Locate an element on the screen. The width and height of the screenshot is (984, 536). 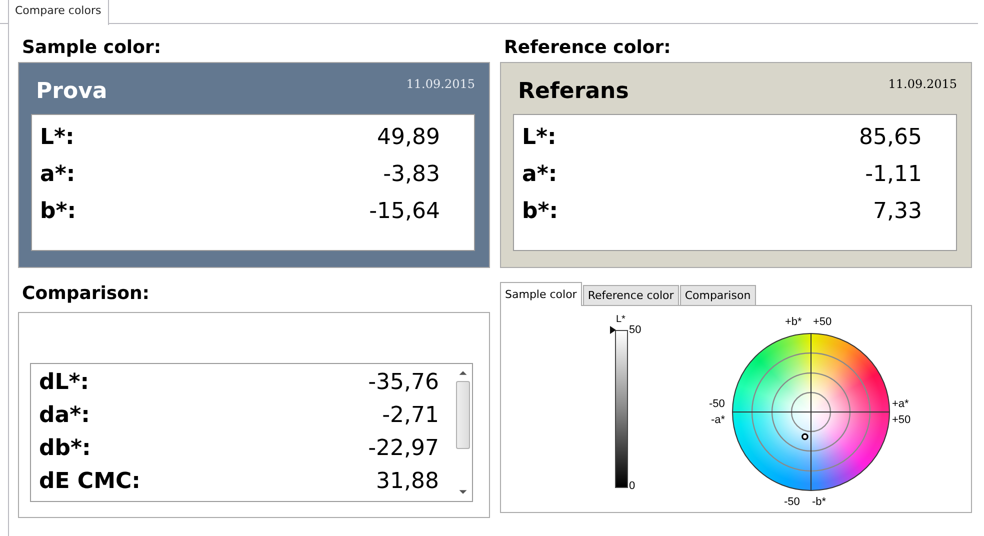
scroll-thumb is located at coordinates (463, 415).